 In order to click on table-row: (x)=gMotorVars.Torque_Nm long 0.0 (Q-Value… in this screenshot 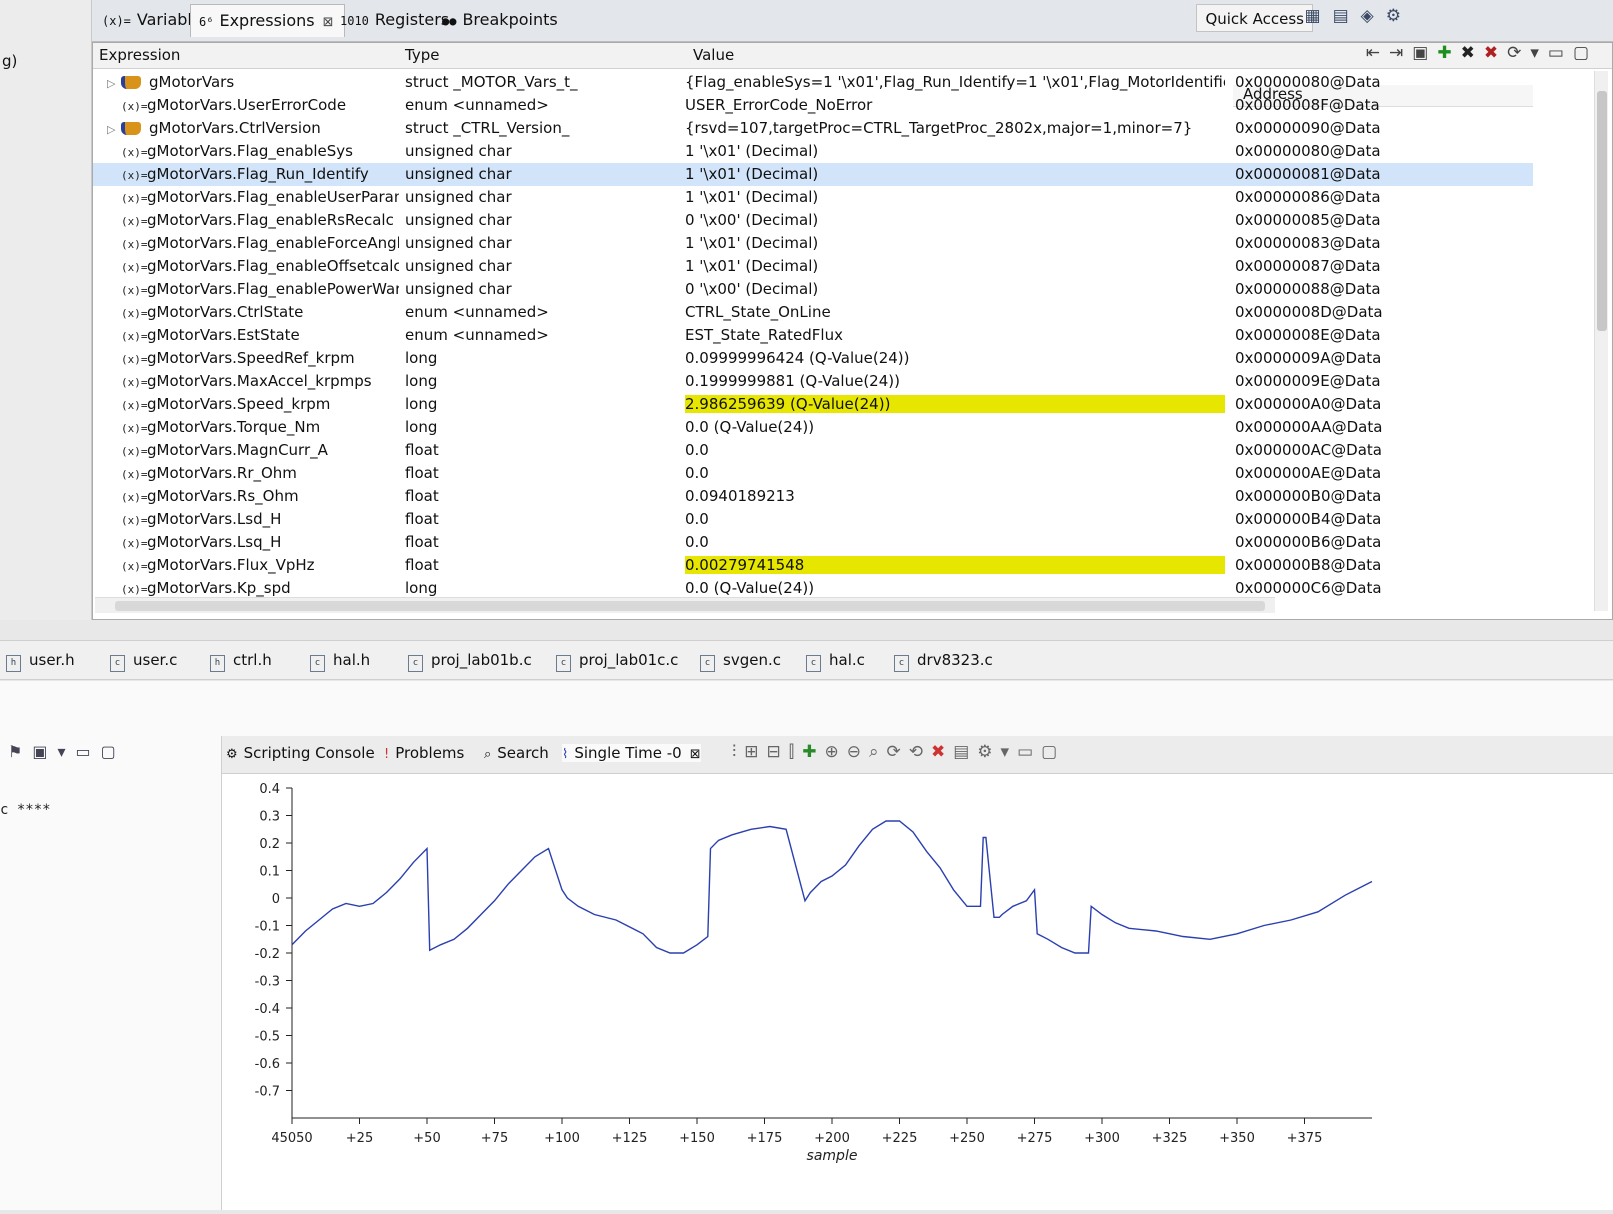, I will do `click(813, 427)`.